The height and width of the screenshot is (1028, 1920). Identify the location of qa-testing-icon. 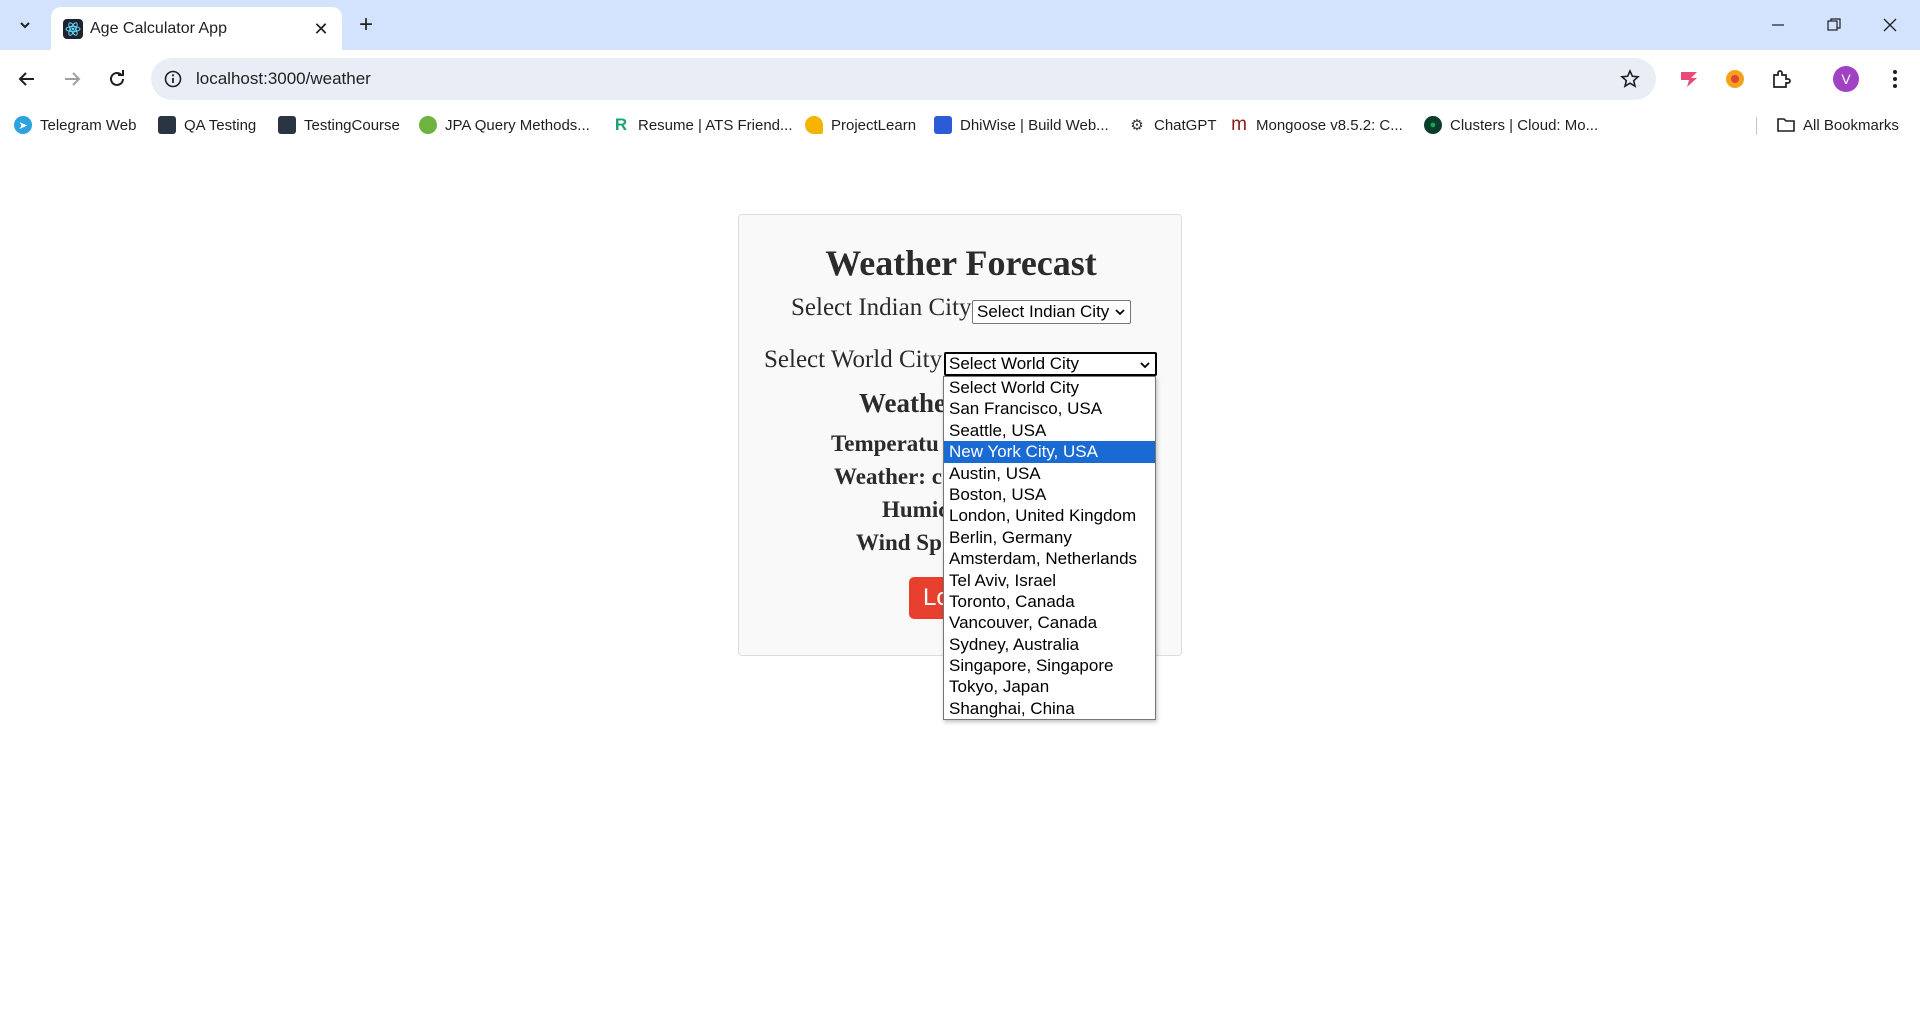
(167, 125).